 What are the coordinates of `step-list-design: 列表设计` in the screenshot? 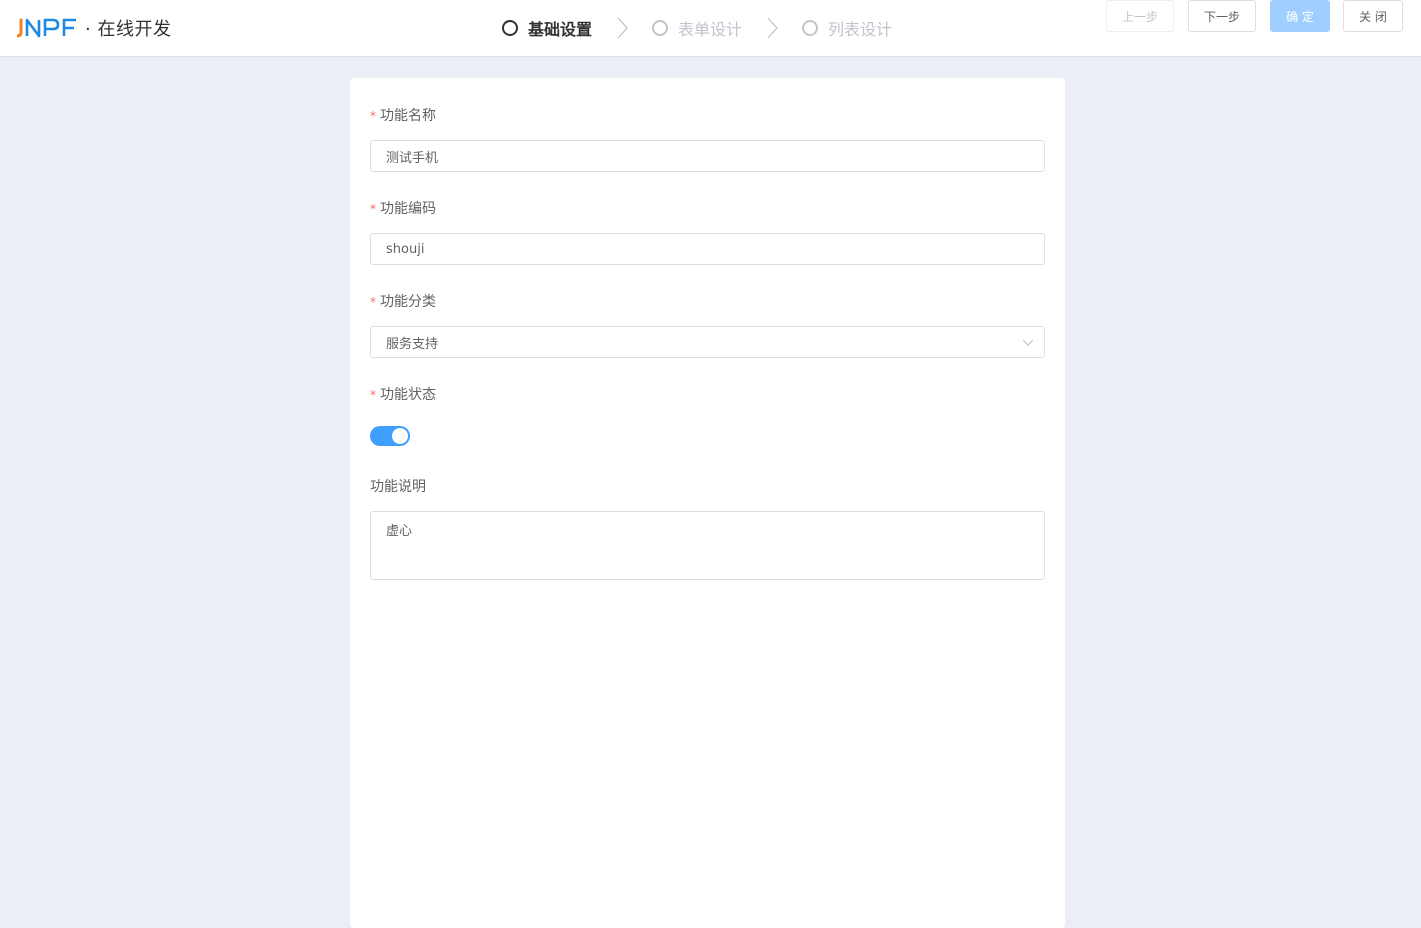 It's located at (847, 28).